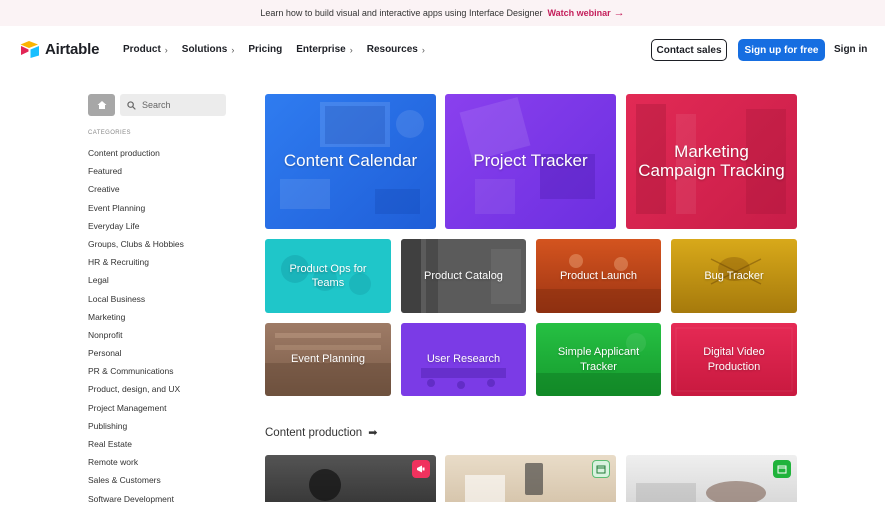 The width and height of the screenshot is (885, 510). What do you see at coordinates (136, 446) in the screenshot?
I see `category-item: Real Estate` at bounding box center [136, 446].